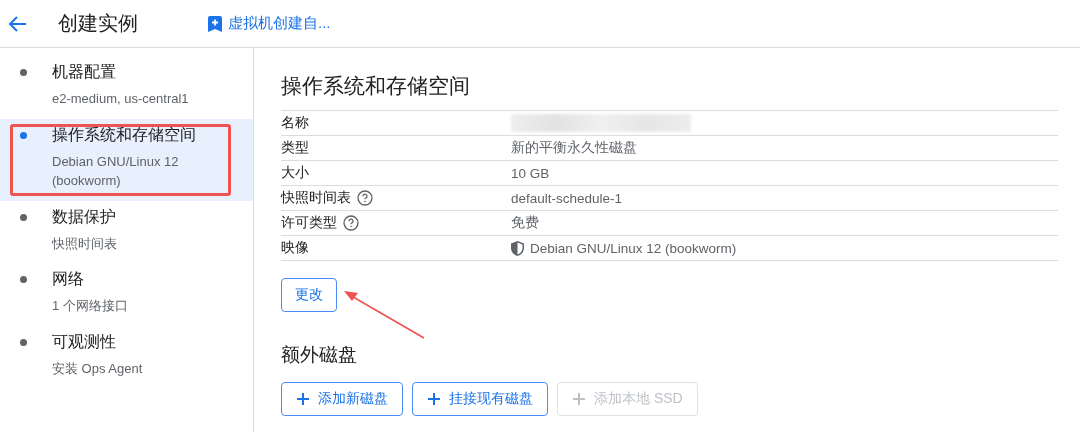 The width and height of the screenshot is (1080, 432). I want to click on sidebar-item: 机器配置 e2-medium, us-central1, so click(126, 87).